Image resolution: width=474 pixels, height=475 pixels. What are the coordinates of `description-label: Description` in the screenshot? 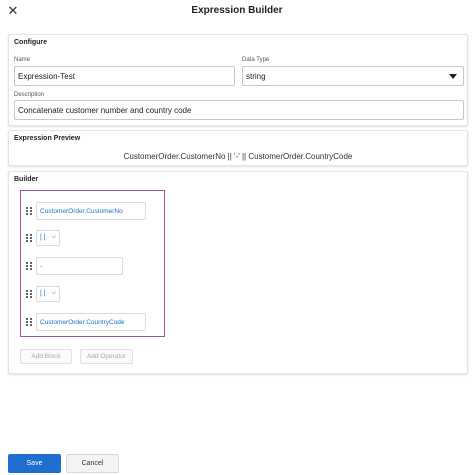 It's located at (29, 95).